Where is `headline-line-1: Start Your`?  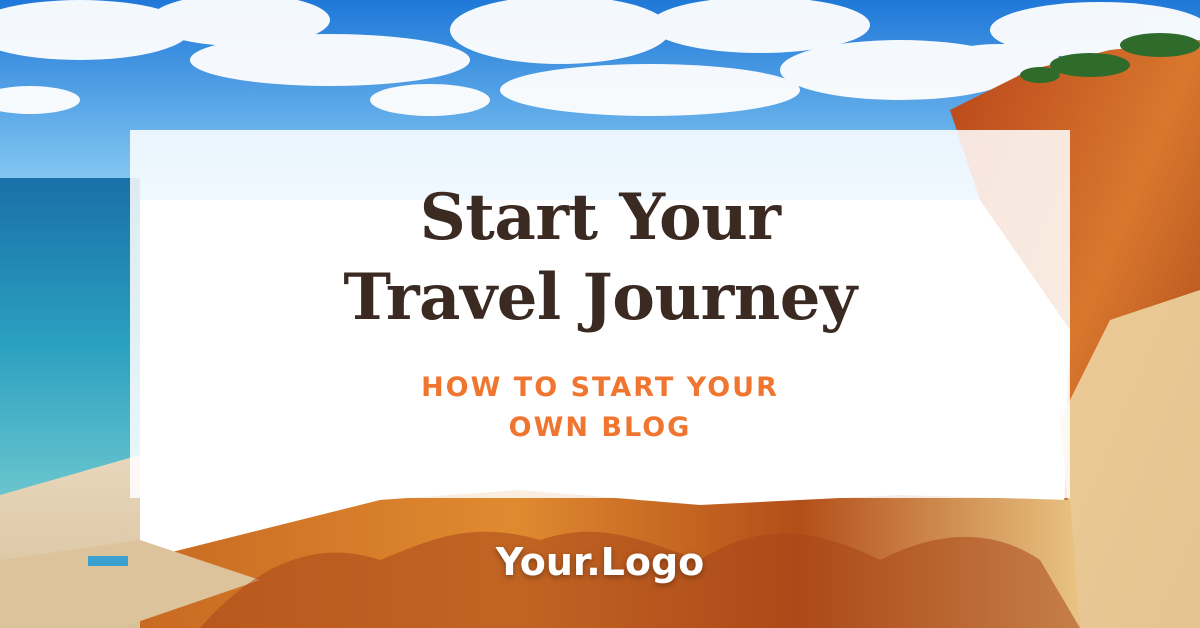
headline-line-1: Start Your is located at coordinates (600, 217).